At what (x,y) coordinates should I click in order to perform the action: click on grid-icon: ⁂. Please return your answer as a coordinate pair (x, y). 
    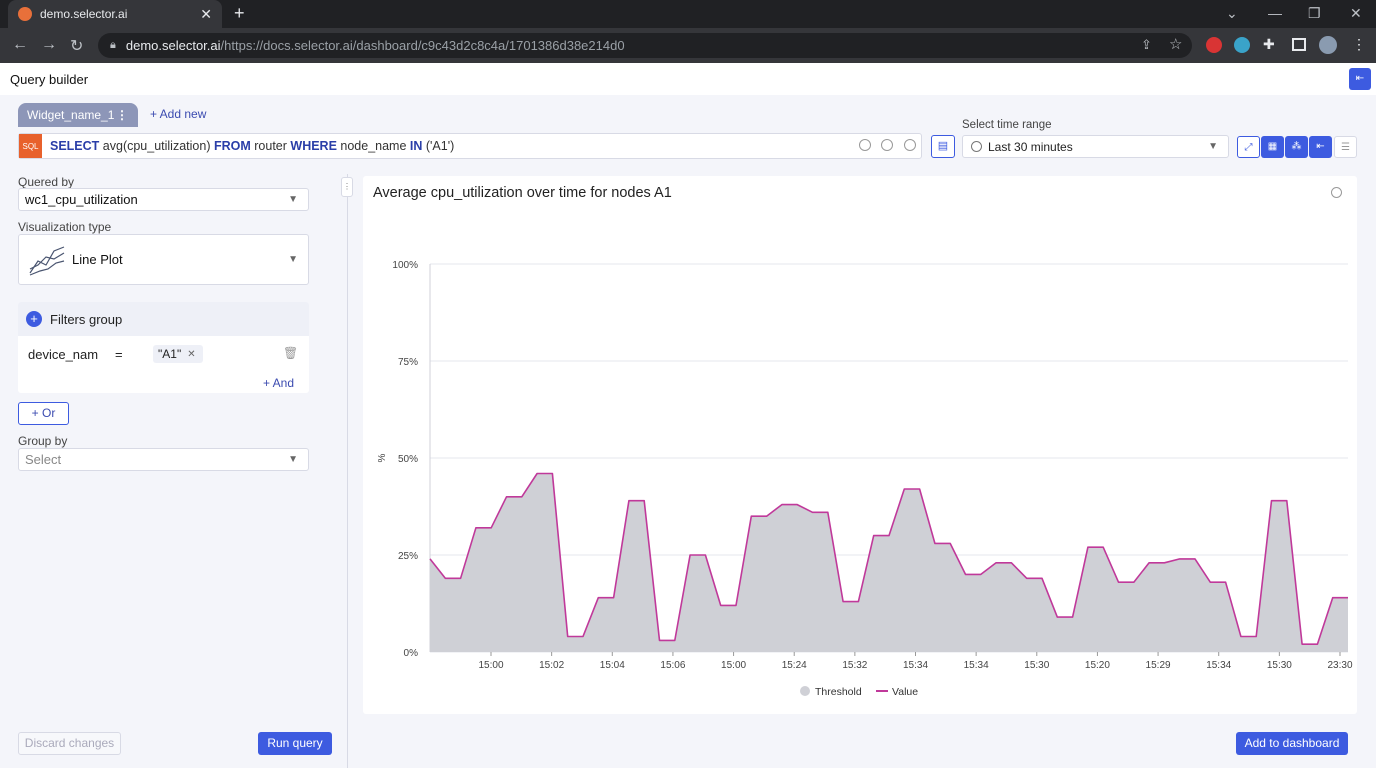
    Looking at the image, I should click on (1296, 147).